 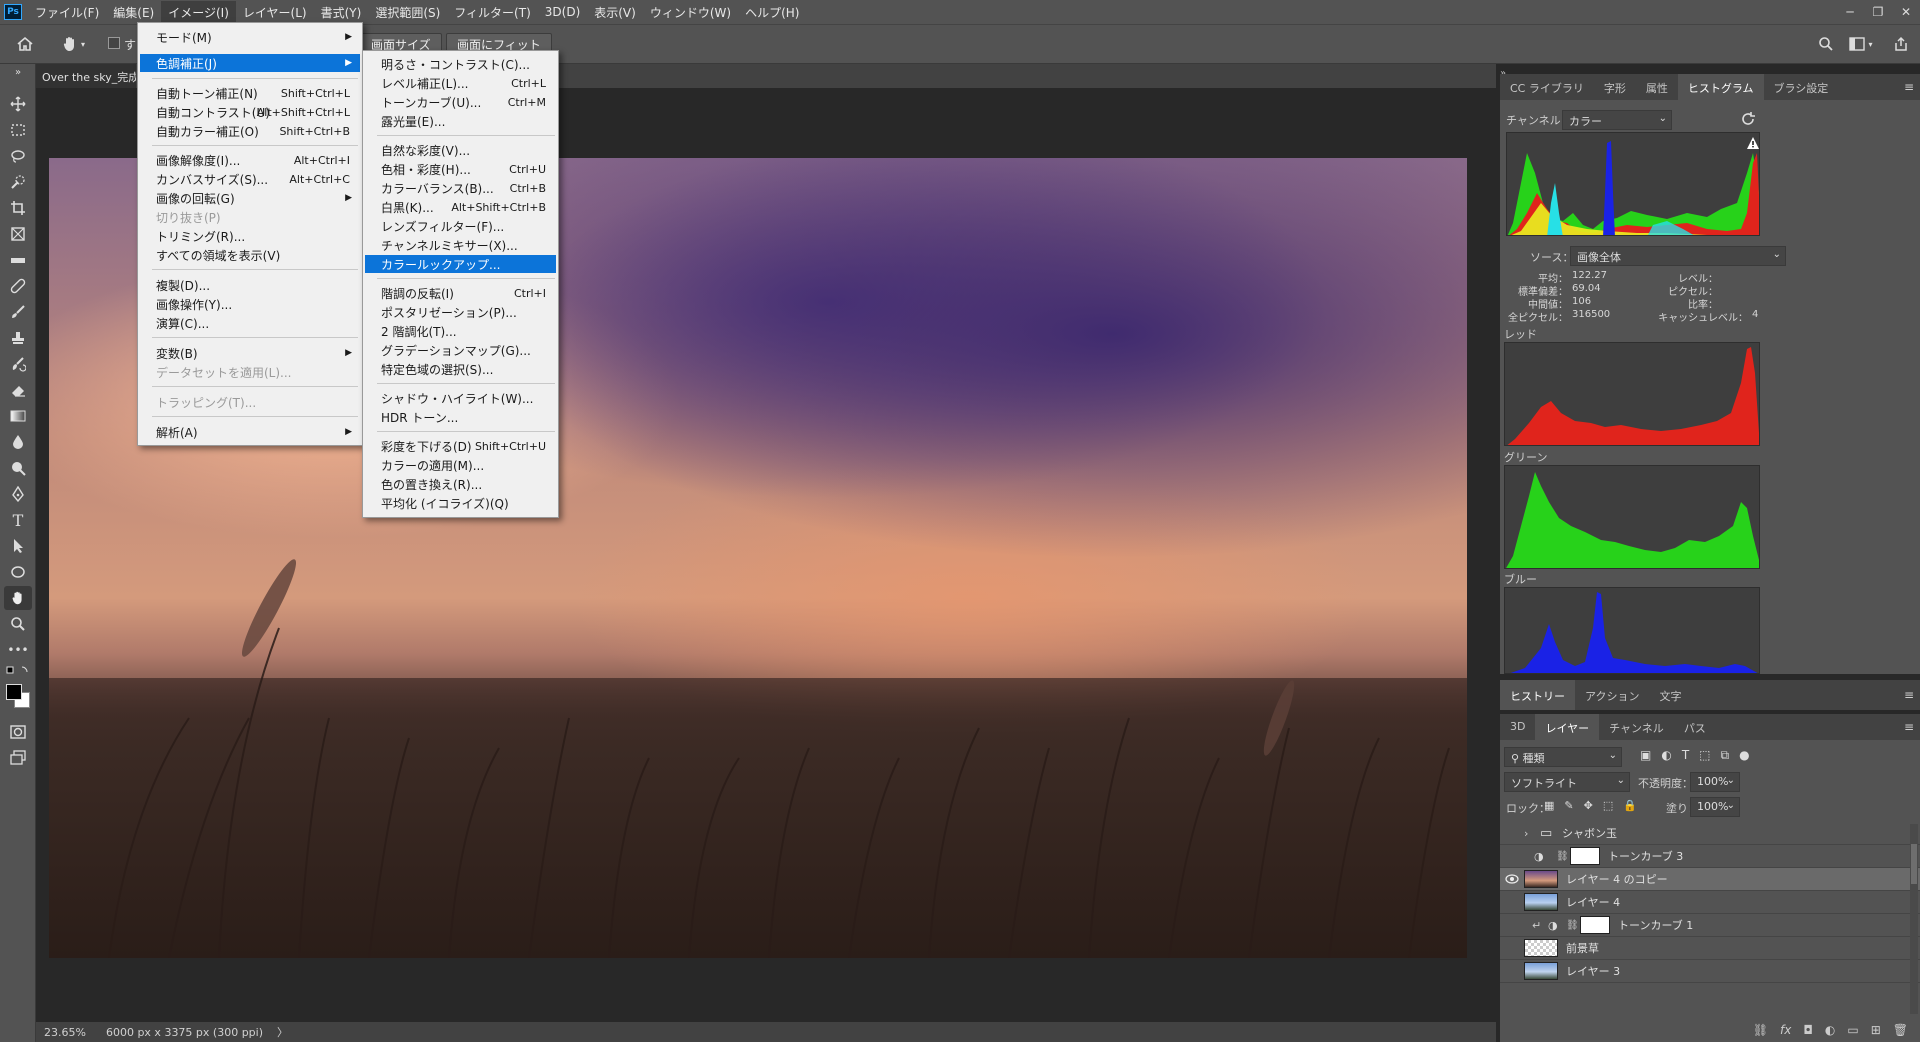 What do you see at coordinates (1645, 755) in the screenshot?
I see `filter-pixel-icon: ▣` at bounding box center [1645, 755].